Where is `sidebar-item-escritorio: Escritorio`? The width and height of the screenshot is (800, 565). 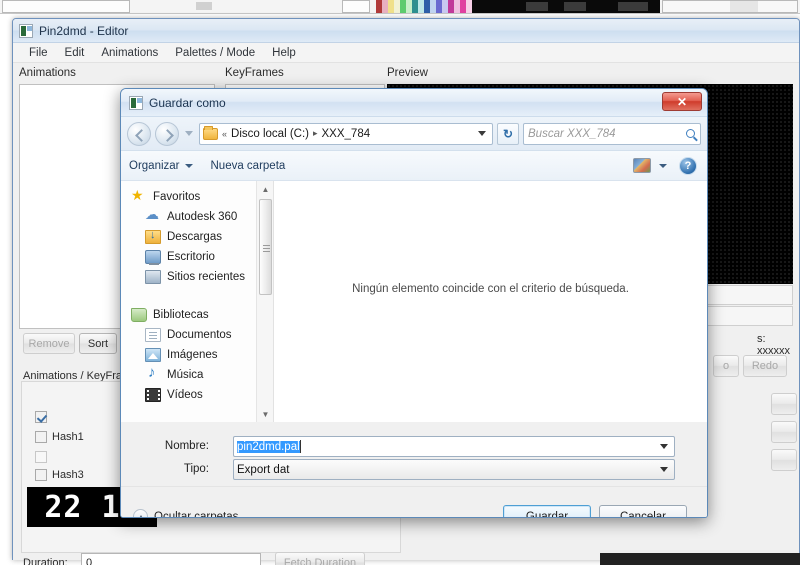
sidebar-item-escritorio: Escritorio is located at coordinates (197, 257).